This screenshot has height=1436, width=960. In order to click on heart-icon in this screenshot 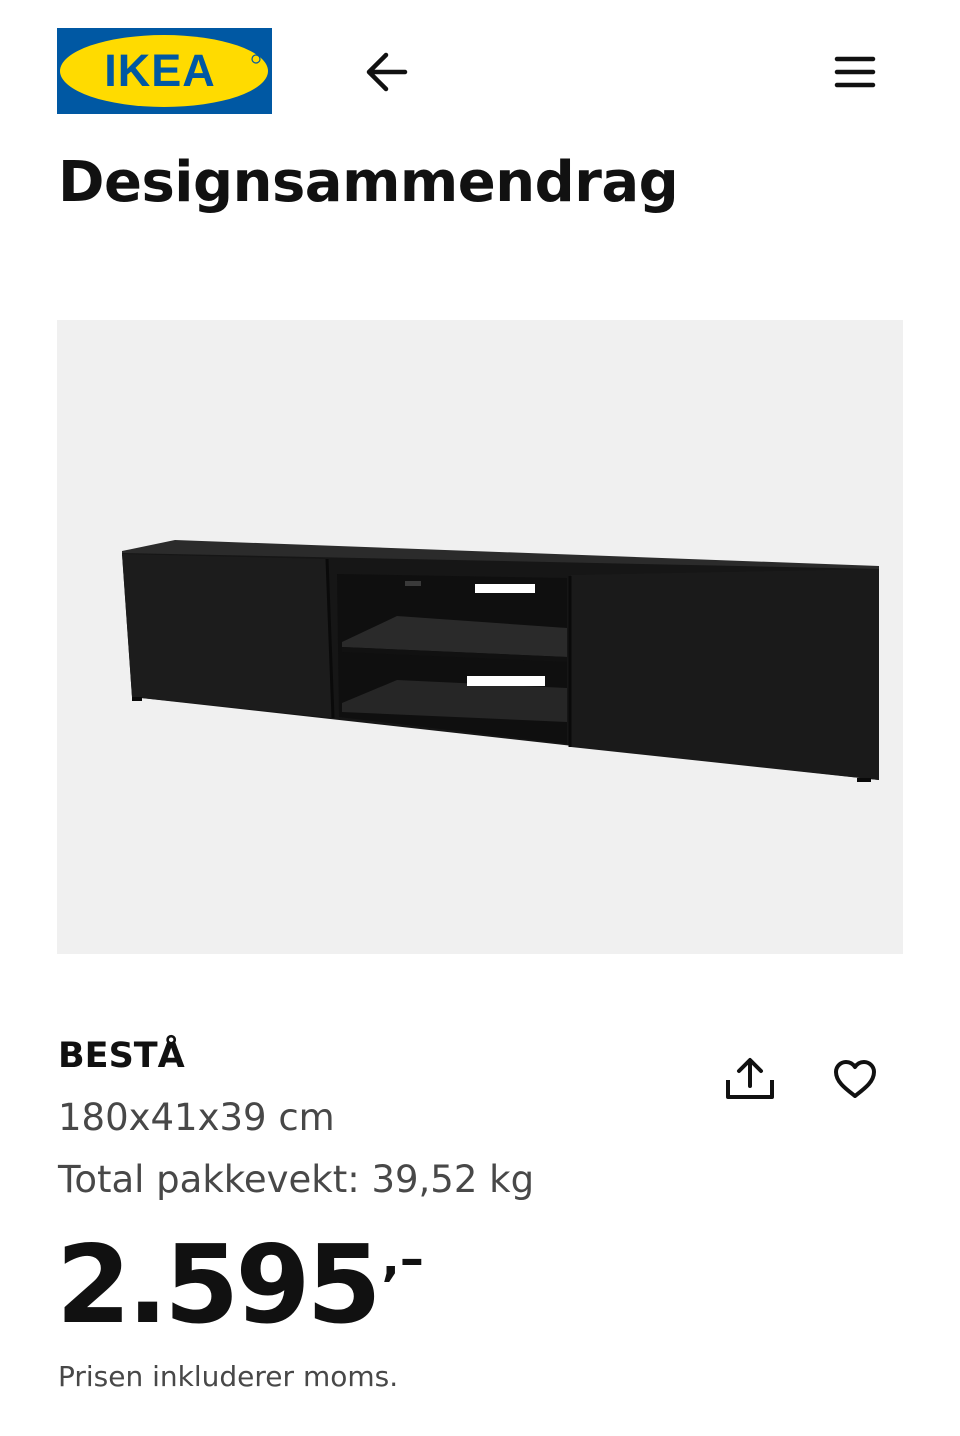, I will do `click(855, 1079)`.